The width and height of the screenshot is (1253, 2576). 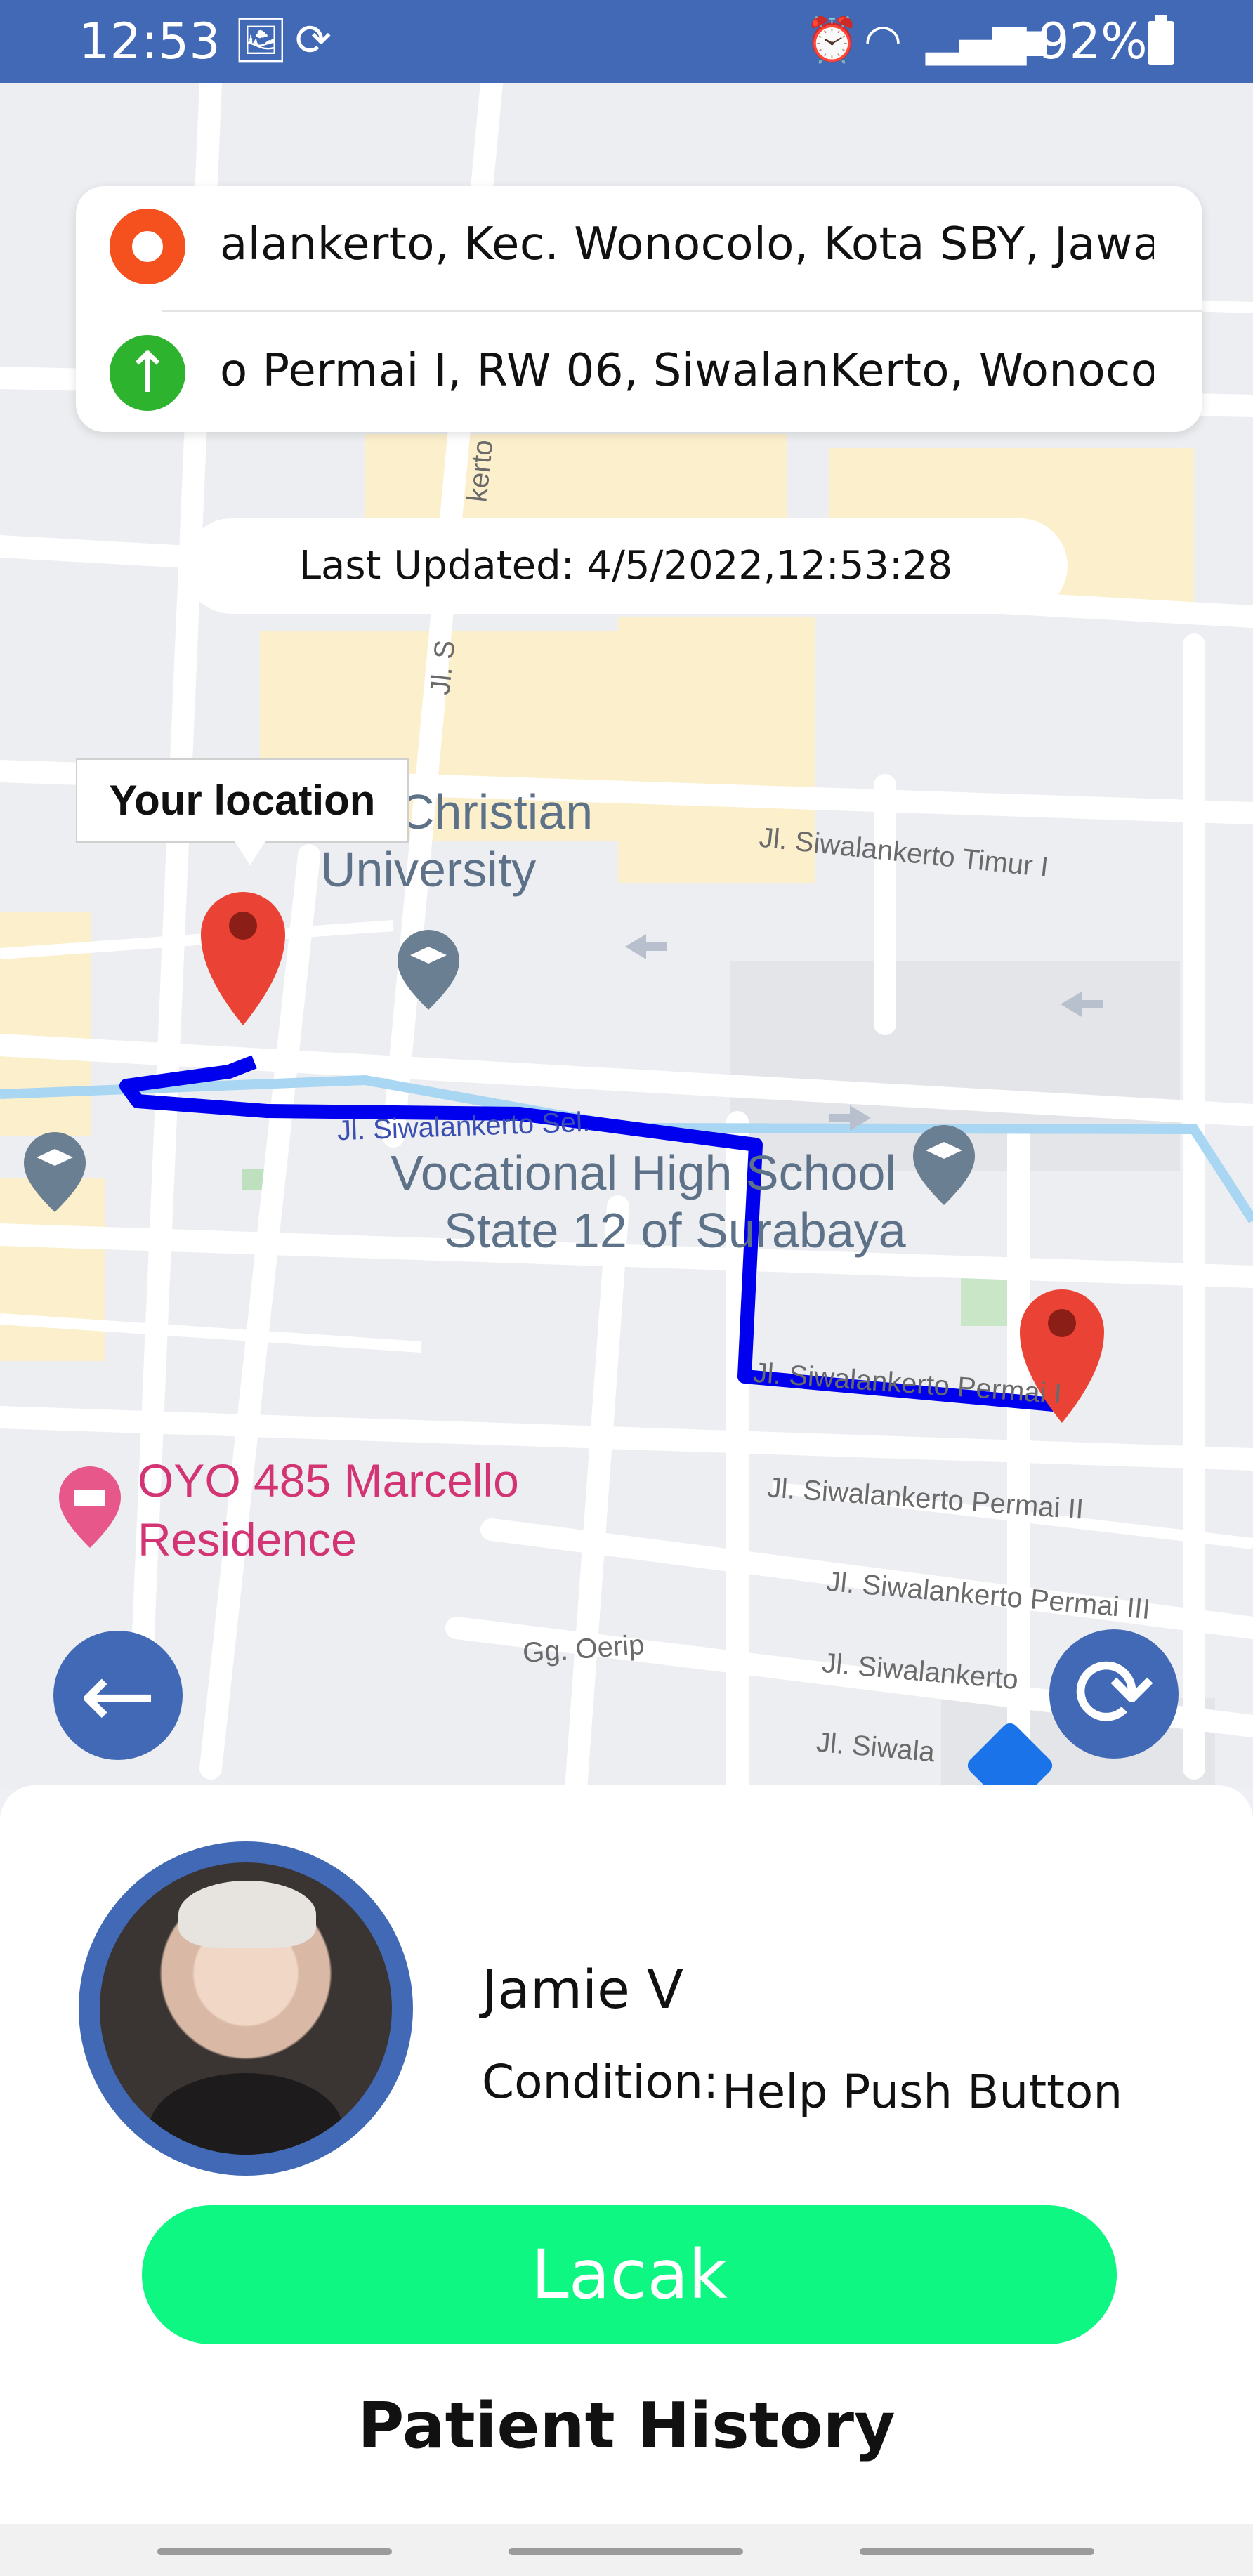 What do you see at coordinates (977, 2551) in the screenshot?
I see `nav-back` at bounding box center [977, 2551].